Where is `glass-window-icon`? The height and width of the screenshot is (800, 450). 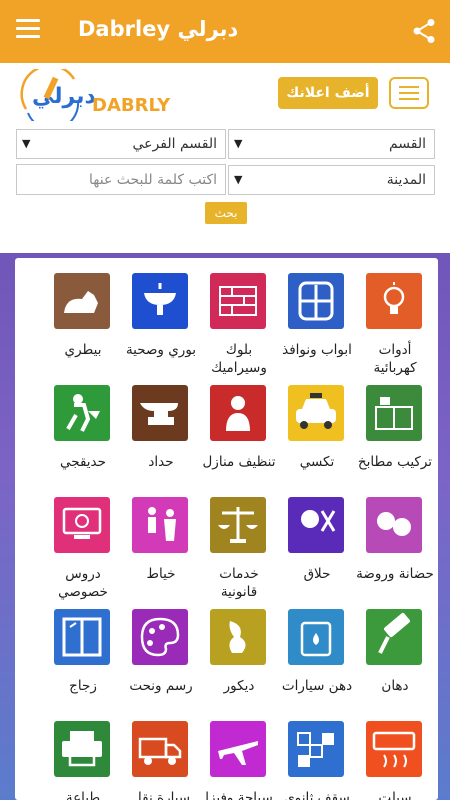 glass-window-icon is located at coordinates (82, 637).